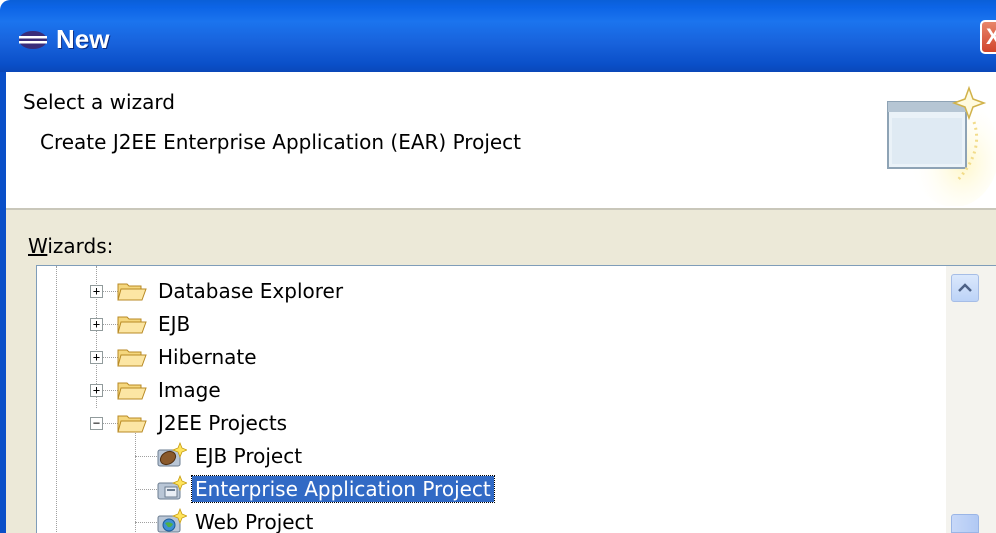  I want to click on web-project-icon, so click(172, 520).